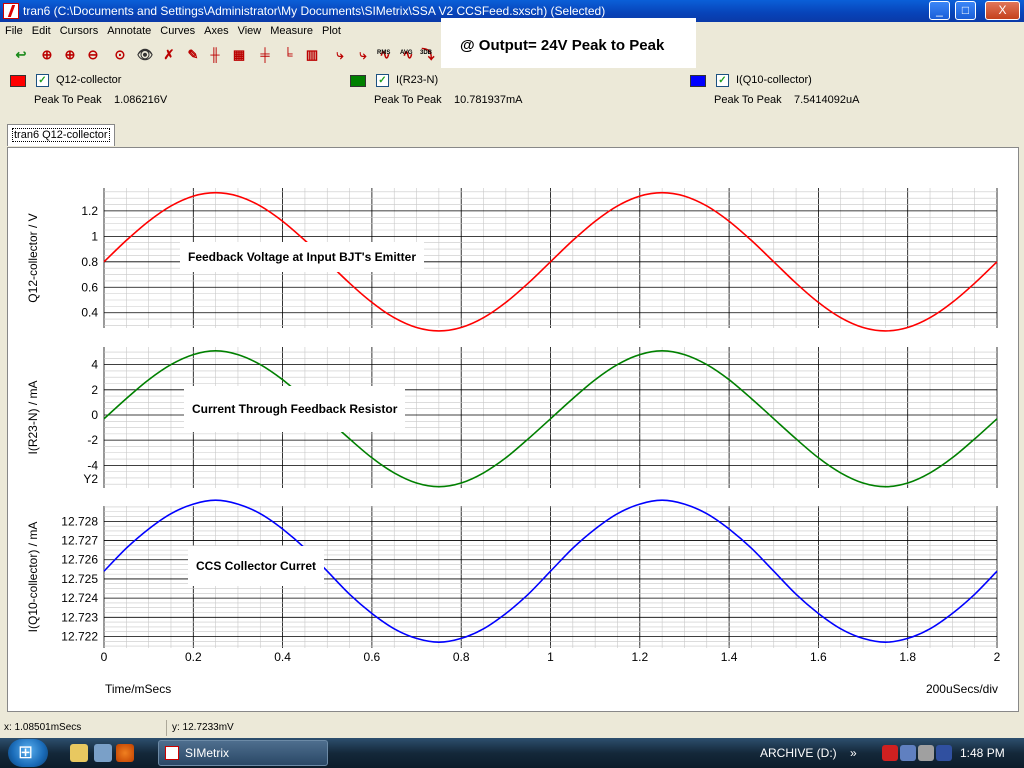  What do you see at coordinates (907, 657) in the screenshot?
I see `x-tick-label: 1.8` at bounding box center [907, 657].